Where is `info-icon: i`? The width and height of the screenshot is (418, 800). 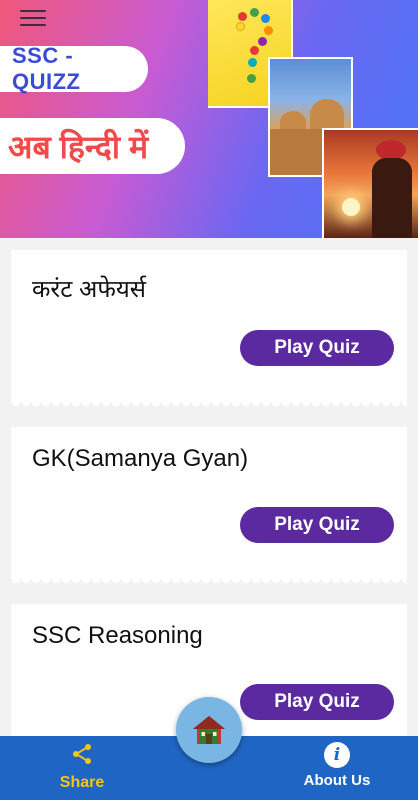 info-icon: i is located at coordinates (337, 755).